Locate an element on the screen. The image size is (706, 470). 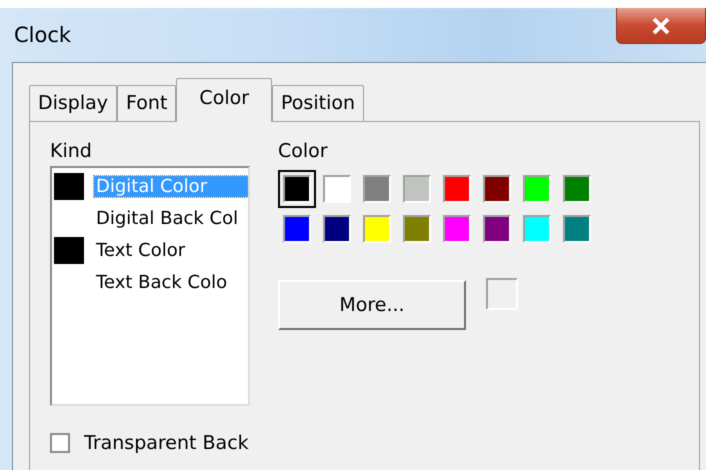
color-swatch-button is located at coordinates (297, 189).